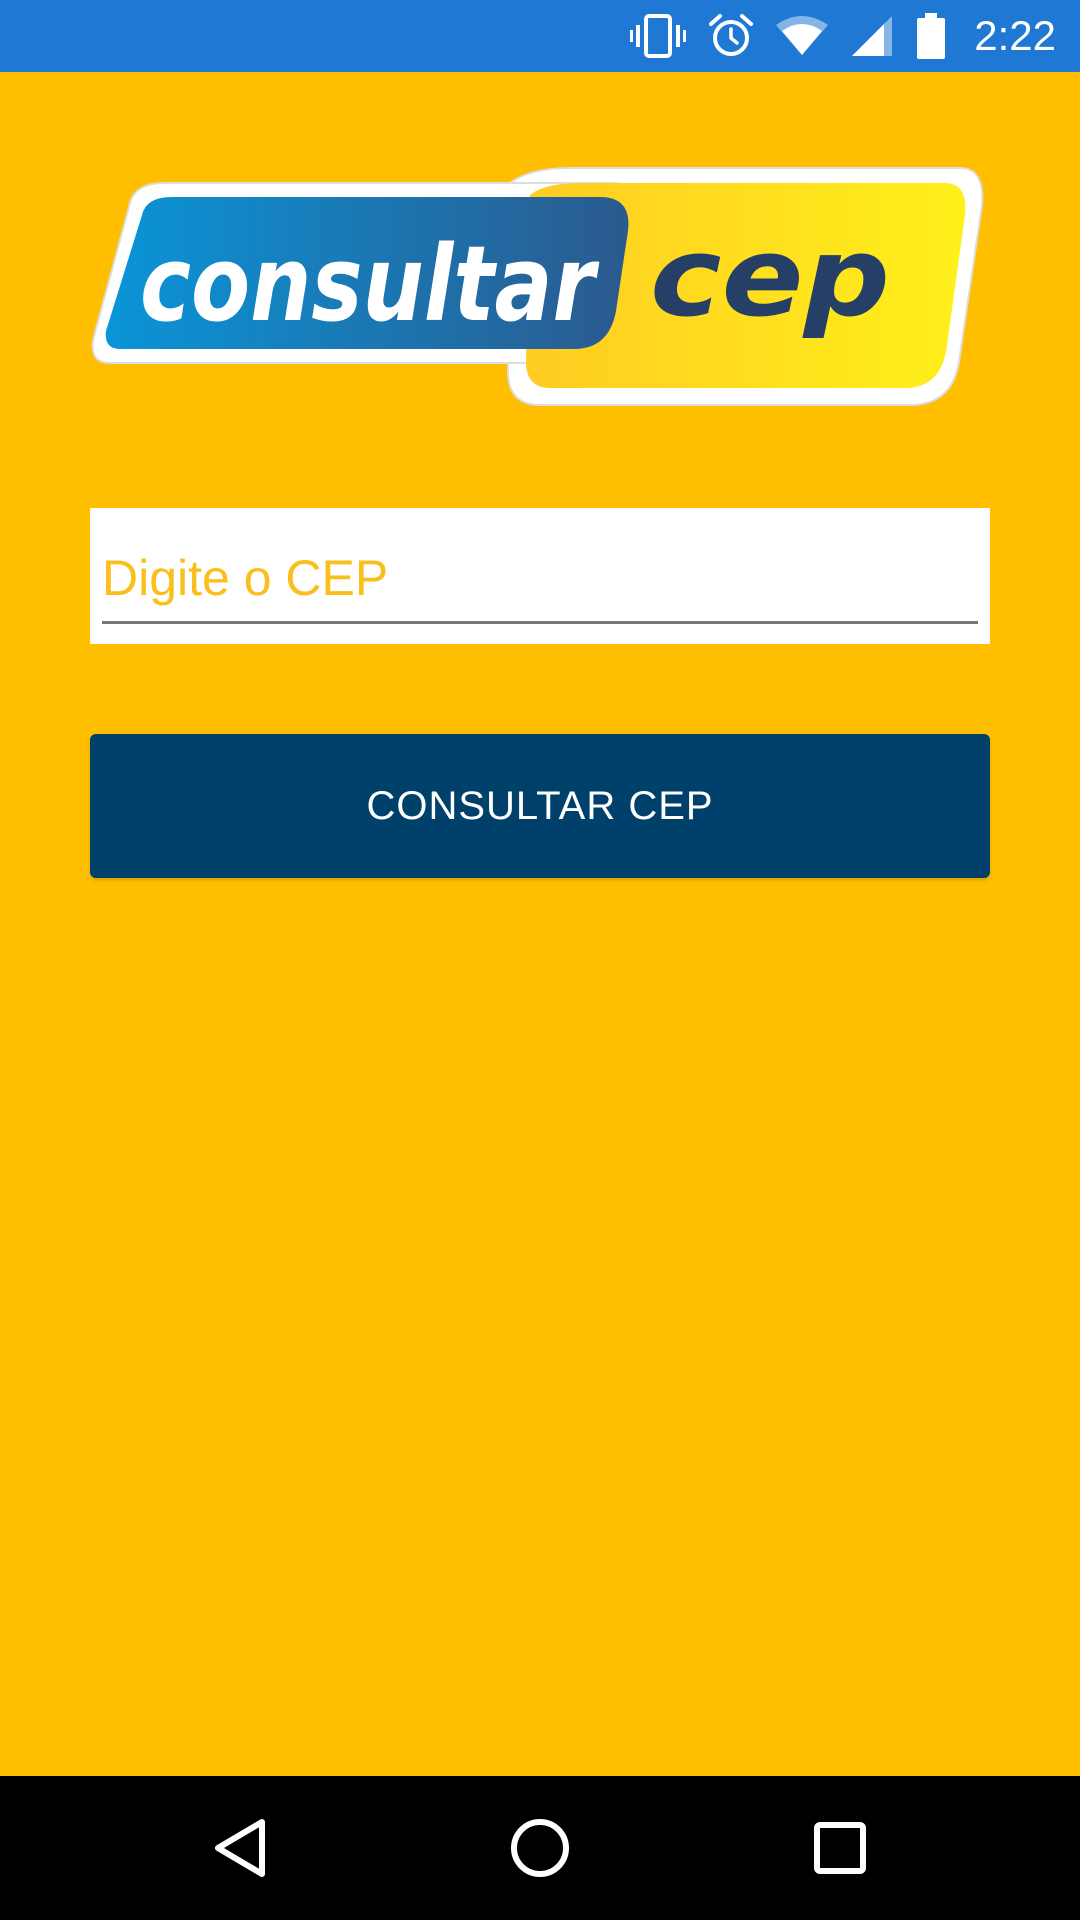 Image resolution: width=1080 pixels, height=1920 pixels. What do you see at coordinates (658, 36) in the screenshot?
I see `vibrate-icon` at bounding box center [658, 36].